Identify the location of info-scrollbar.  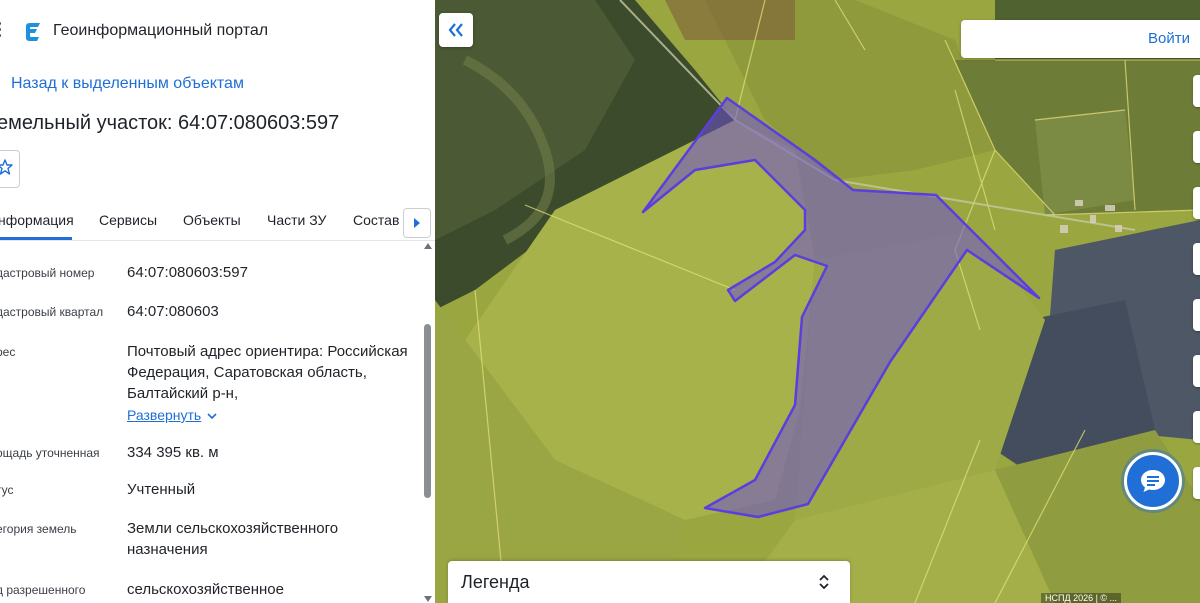
(428, 421).